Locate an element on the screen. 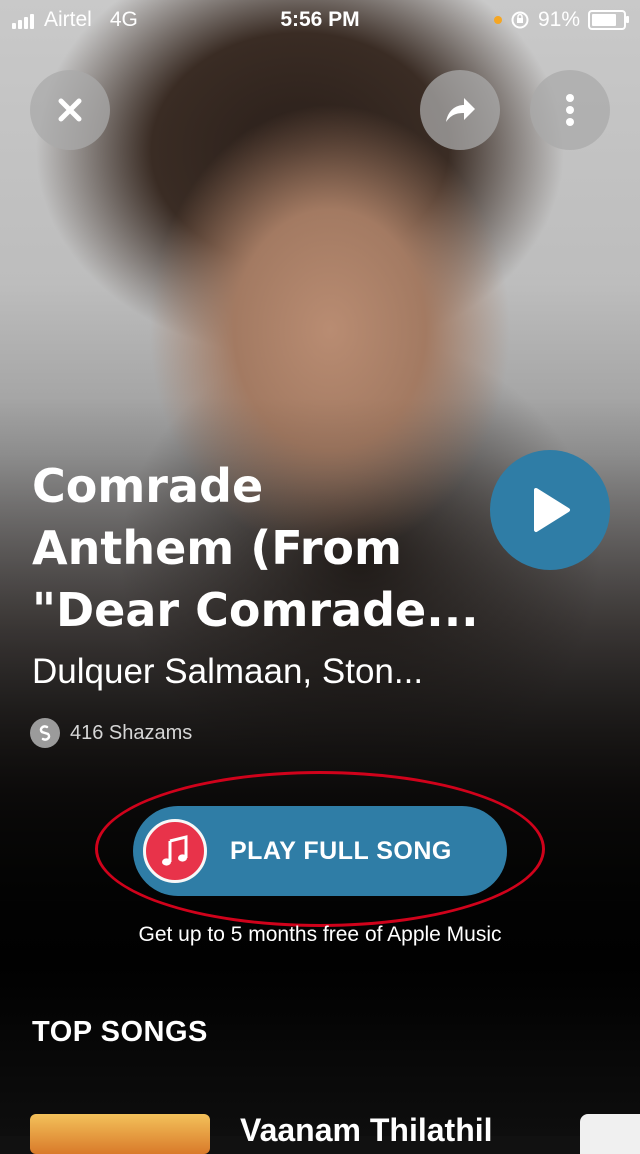 The width and height of the screenshot is (640, 1154). shazam-count-label: 416 Shazams is located at coordinates (131, 732).